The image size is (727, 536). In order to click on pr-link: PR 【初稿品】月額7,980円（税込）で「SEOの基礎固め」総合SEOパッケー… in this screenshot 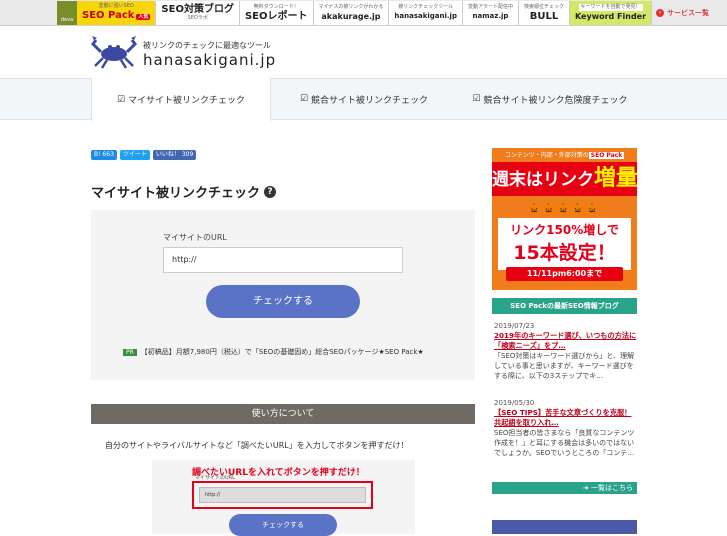, I will do `click(273, 352)`.